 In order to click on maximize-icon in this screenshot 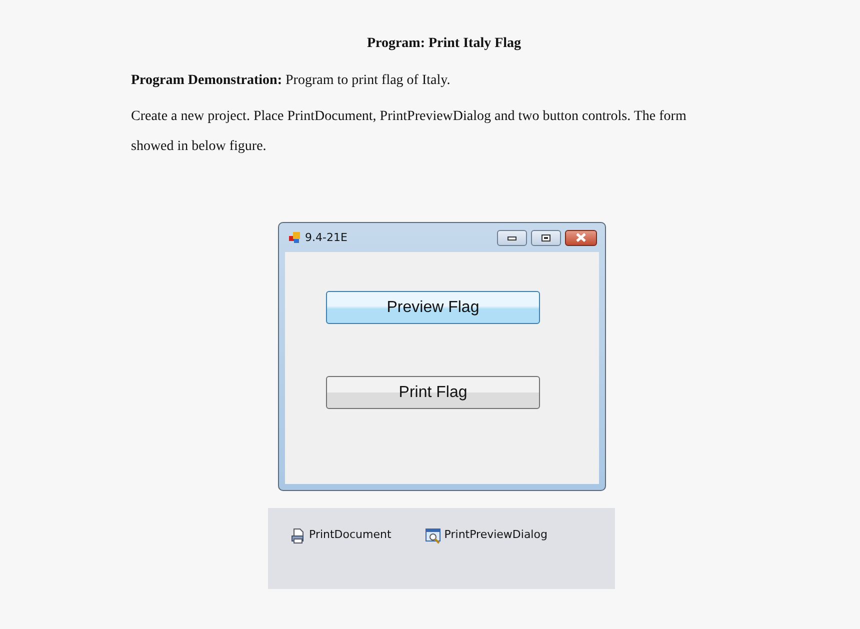, I will do `click(546, 238)`.